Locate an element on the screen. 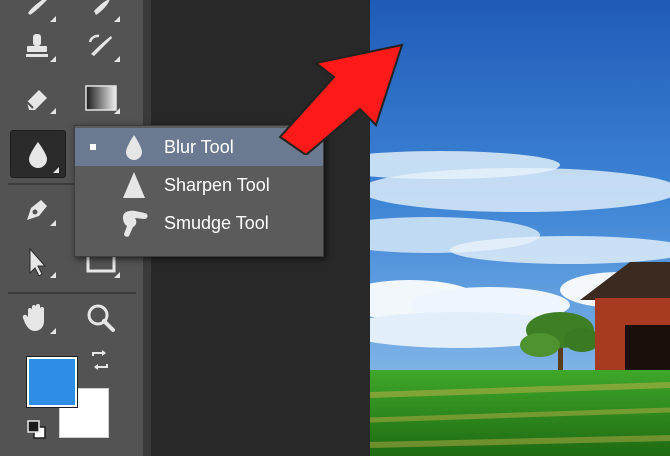 This screenshot has height=456, width=670. history-brush-alt-icon is located at coordinates (100, 45).